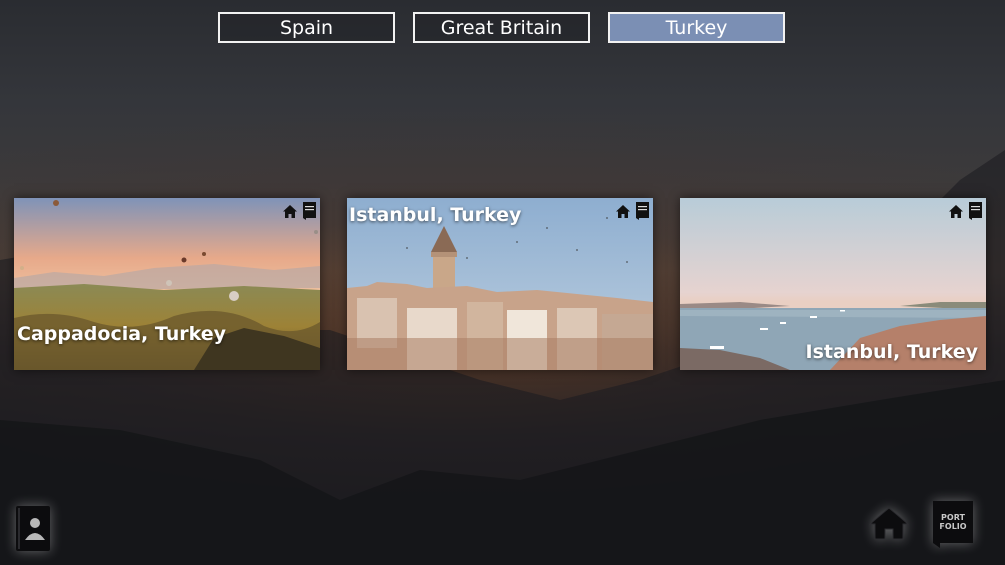 The width and height of the screenshot is (1005, 565). I want to click on tab-great-britain: Great Britain, so click(501, 27).